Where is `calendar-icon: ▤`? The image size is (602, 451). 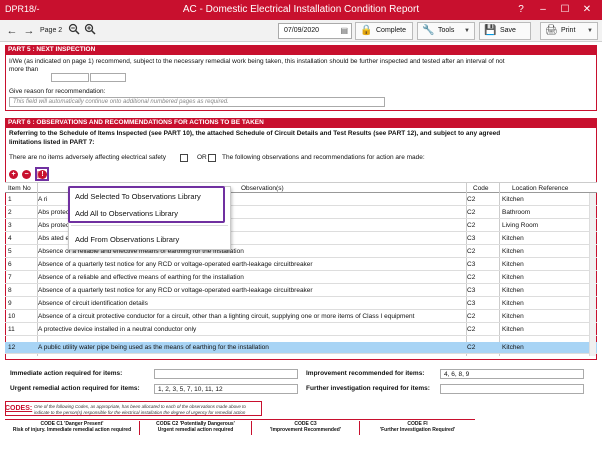
calendar-icon: ▤ is located at coordinates (344, 31).